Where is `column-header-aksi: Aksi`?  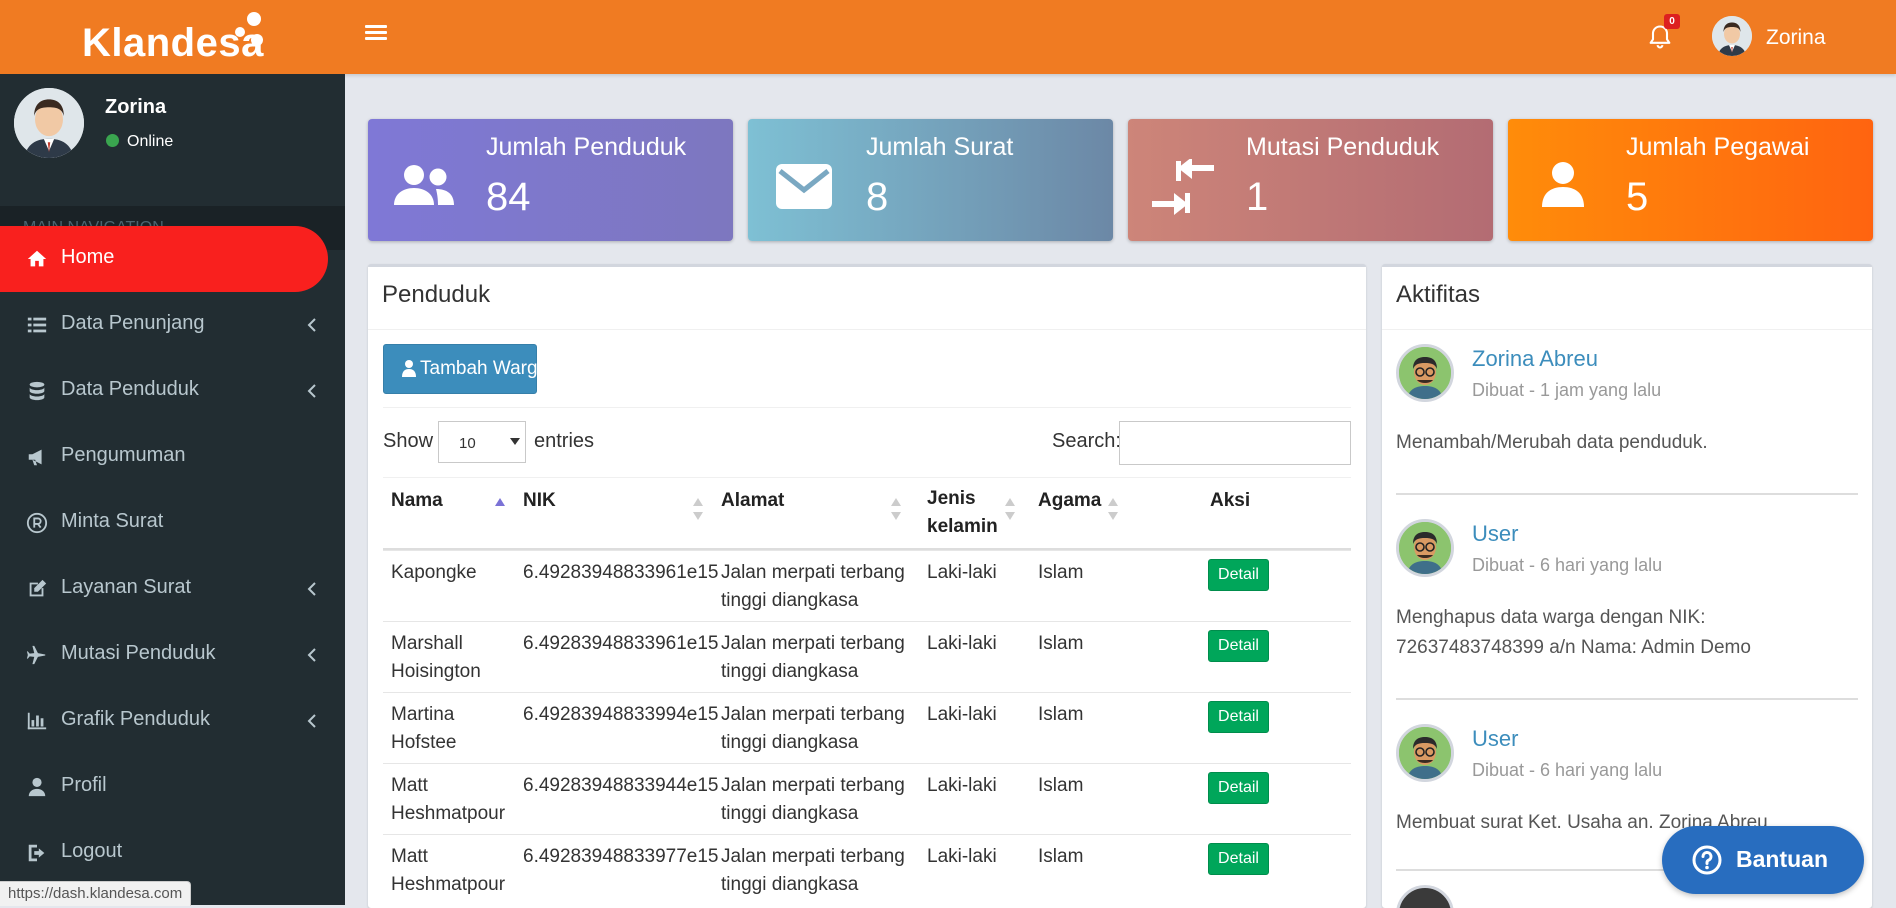
column-header-aksi: Aksi is located at coordinates (1230, 501).